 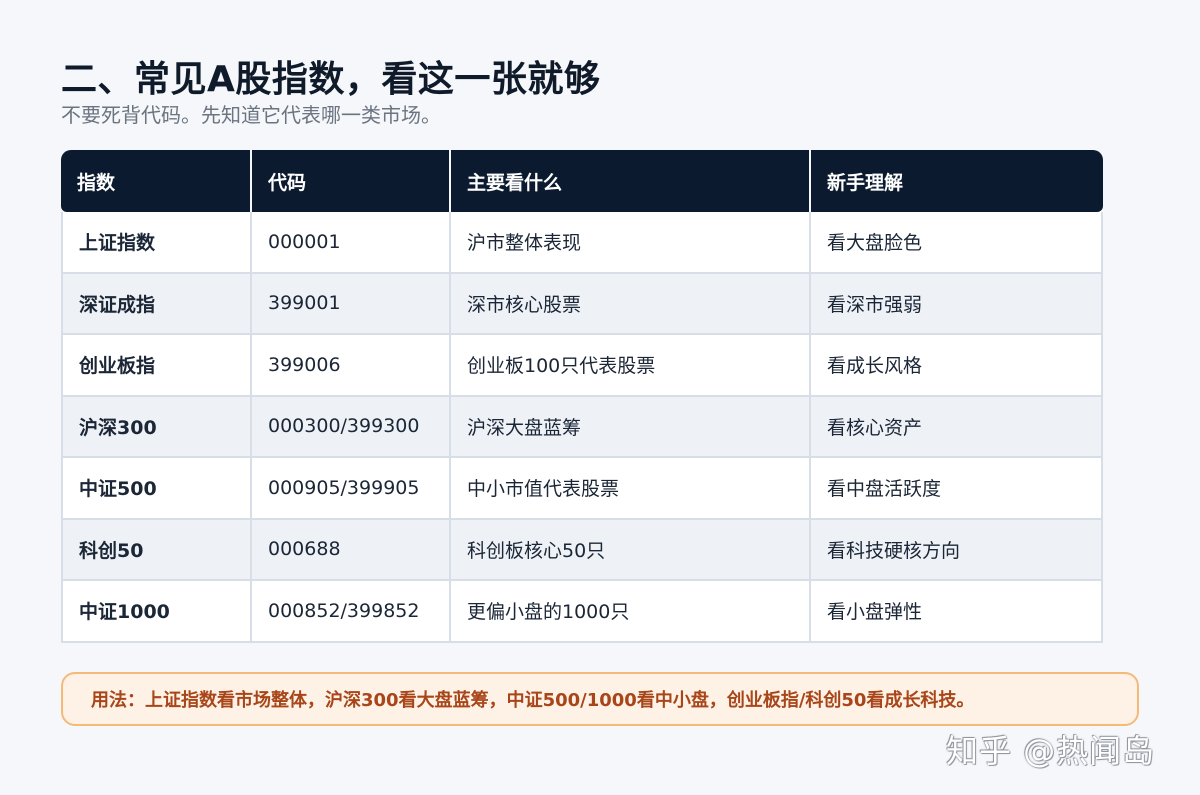 What do you see at coordinates (957, 304) in the screenshot?
I see `index-meaning-cell: 看深市强弱` at bounding box center [957, 304].